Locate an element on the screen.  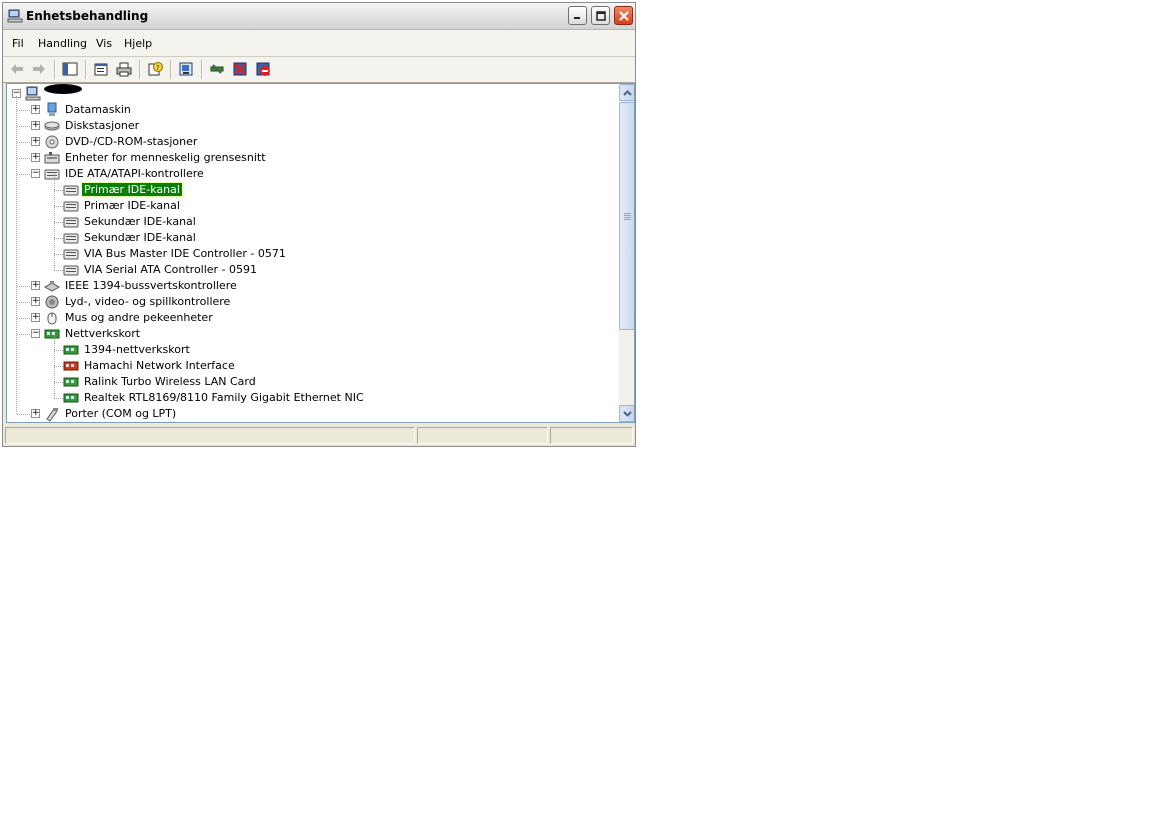
update-driver-button is located at coordinates (217, 69).